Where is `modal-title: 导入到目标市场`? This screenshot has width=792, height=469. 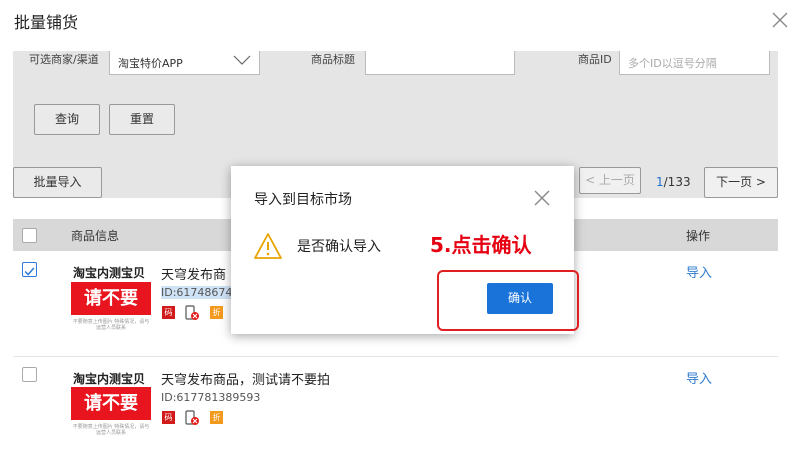
modal-title: 导入到目标市场 is located at coordinates (303, 200).